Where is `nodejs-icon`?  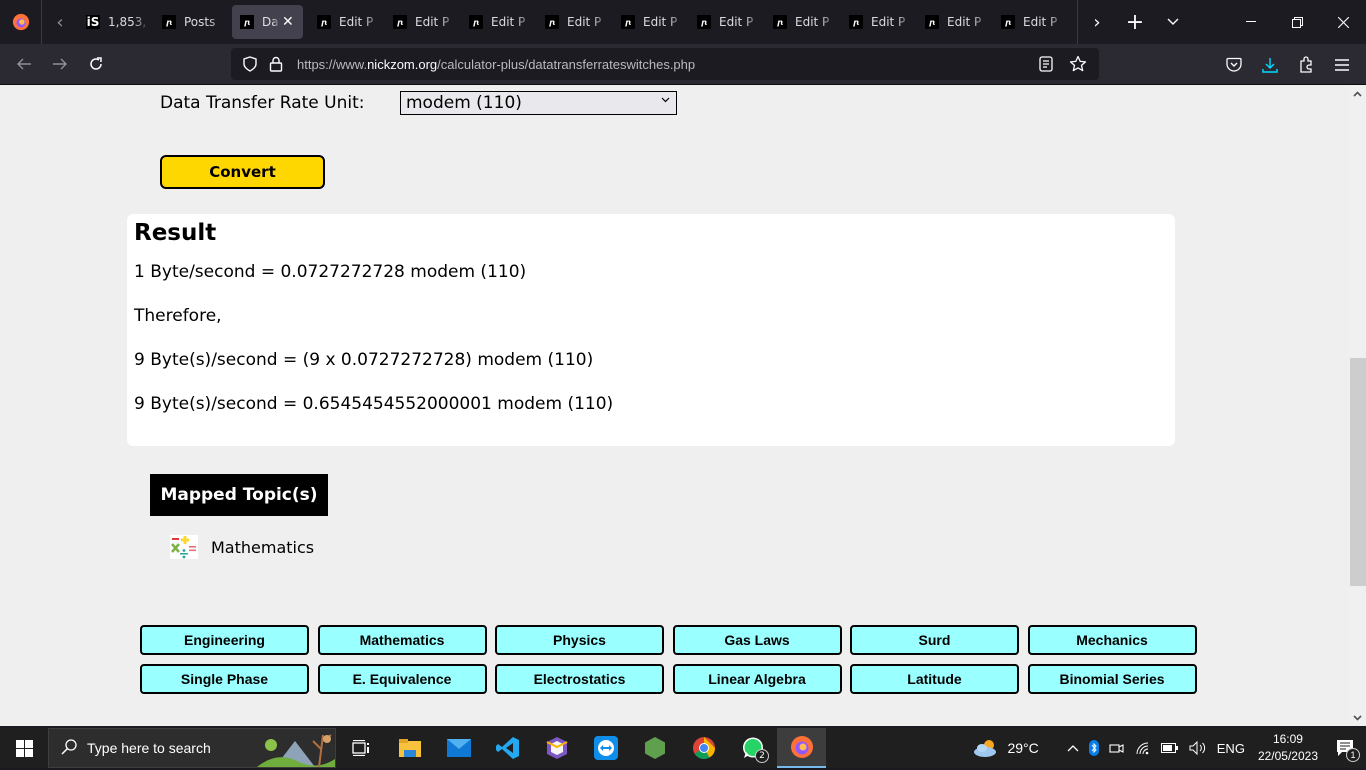 nodejs-icon is located at coordinates (654, 748).